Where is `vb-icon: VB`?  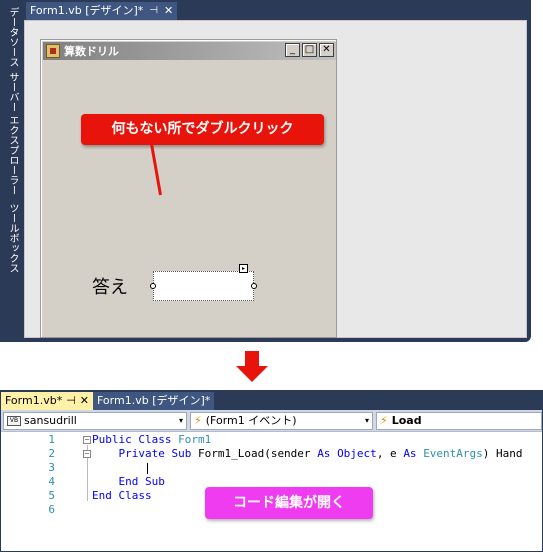
vb-icon: VB is located at coordinates (14, 421).